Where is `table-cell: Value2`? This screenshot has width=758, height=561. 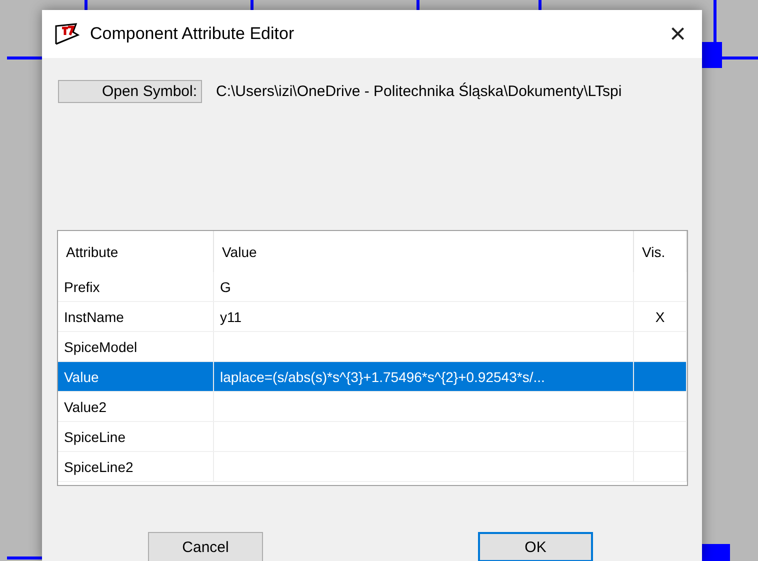
table-cell: Value2 is located at coordinates (136, 407).